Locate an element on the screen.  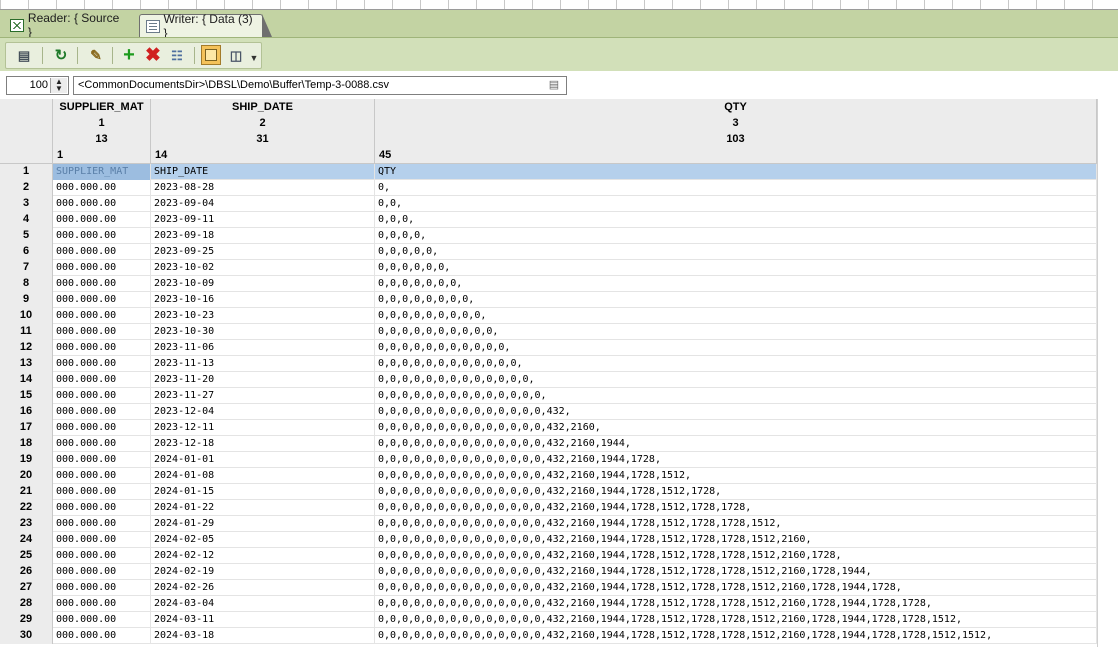
cell-qty: 0,0,0,0,0,0,0,0,0,0,0,0,0,0,432,2160, is located at coordinates (736, 428).